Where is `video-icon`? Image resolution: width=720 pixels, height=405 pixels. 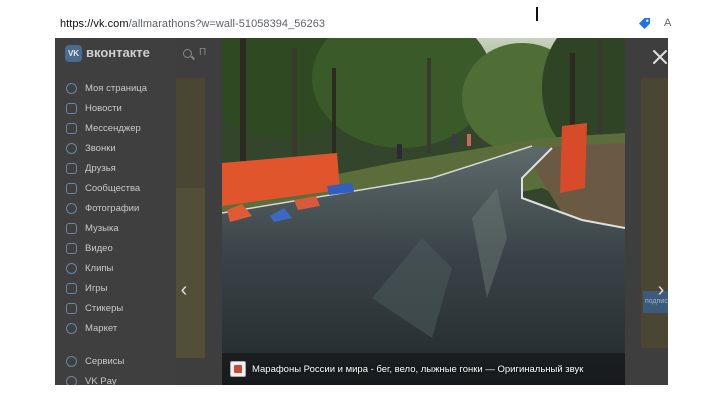
video-icon is located at coordinates (71, 248).